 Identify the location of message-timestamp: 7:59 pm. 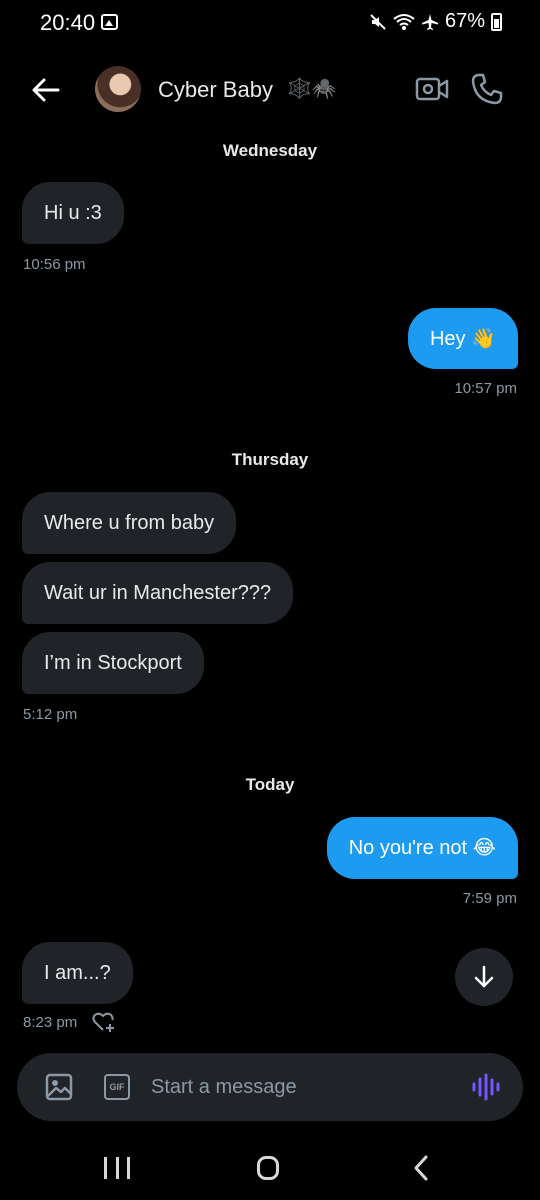
(489, 898).